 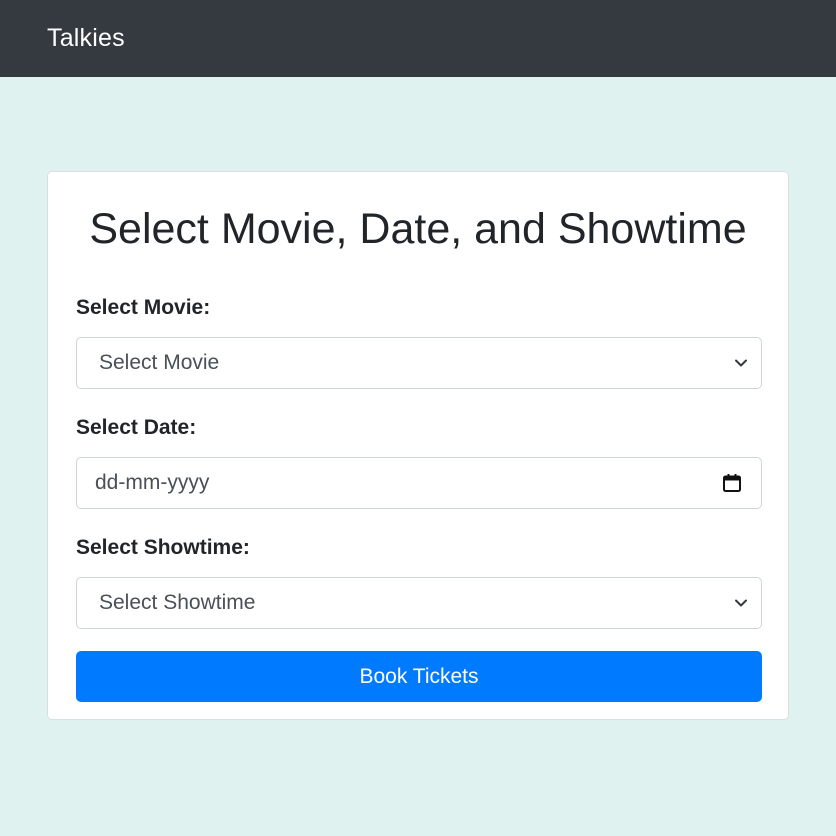 I want to click on page-title: Select Movie, Date, and Showtime, so click(x=418, y=229).